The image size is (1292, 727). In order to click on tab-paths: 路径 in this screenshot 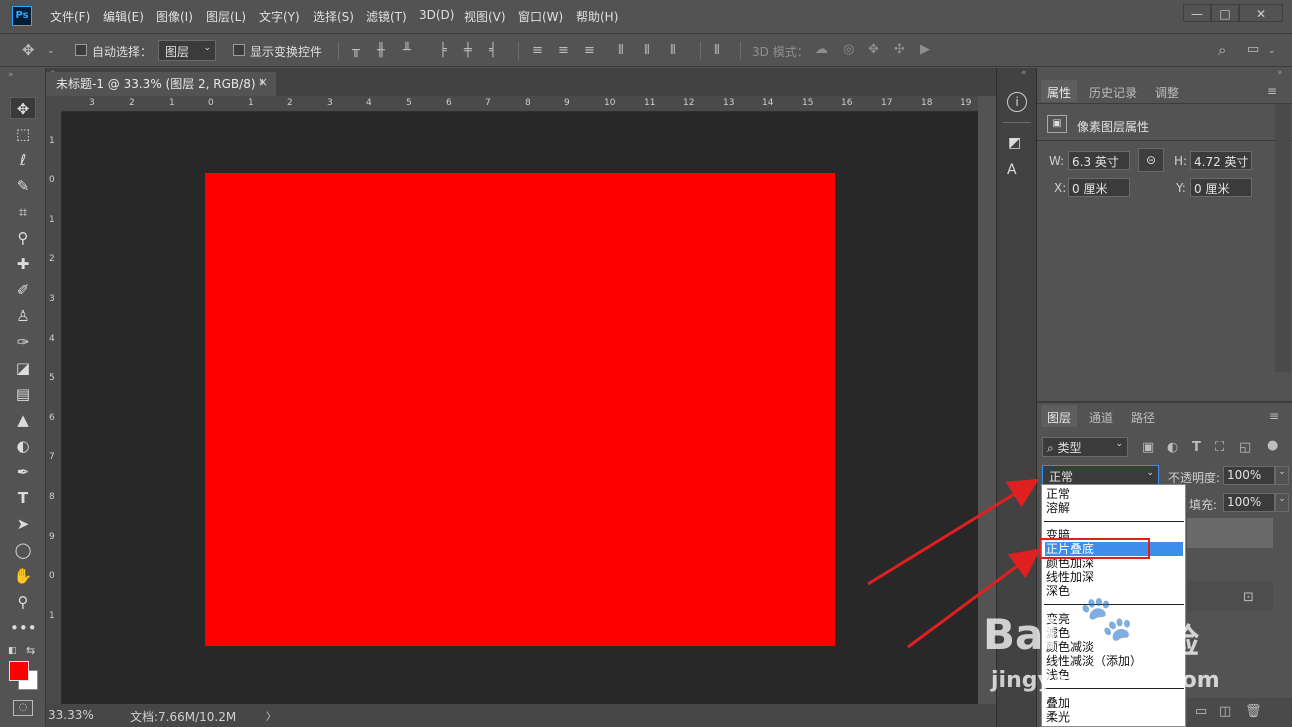, I will do `click(1143, 416)`.